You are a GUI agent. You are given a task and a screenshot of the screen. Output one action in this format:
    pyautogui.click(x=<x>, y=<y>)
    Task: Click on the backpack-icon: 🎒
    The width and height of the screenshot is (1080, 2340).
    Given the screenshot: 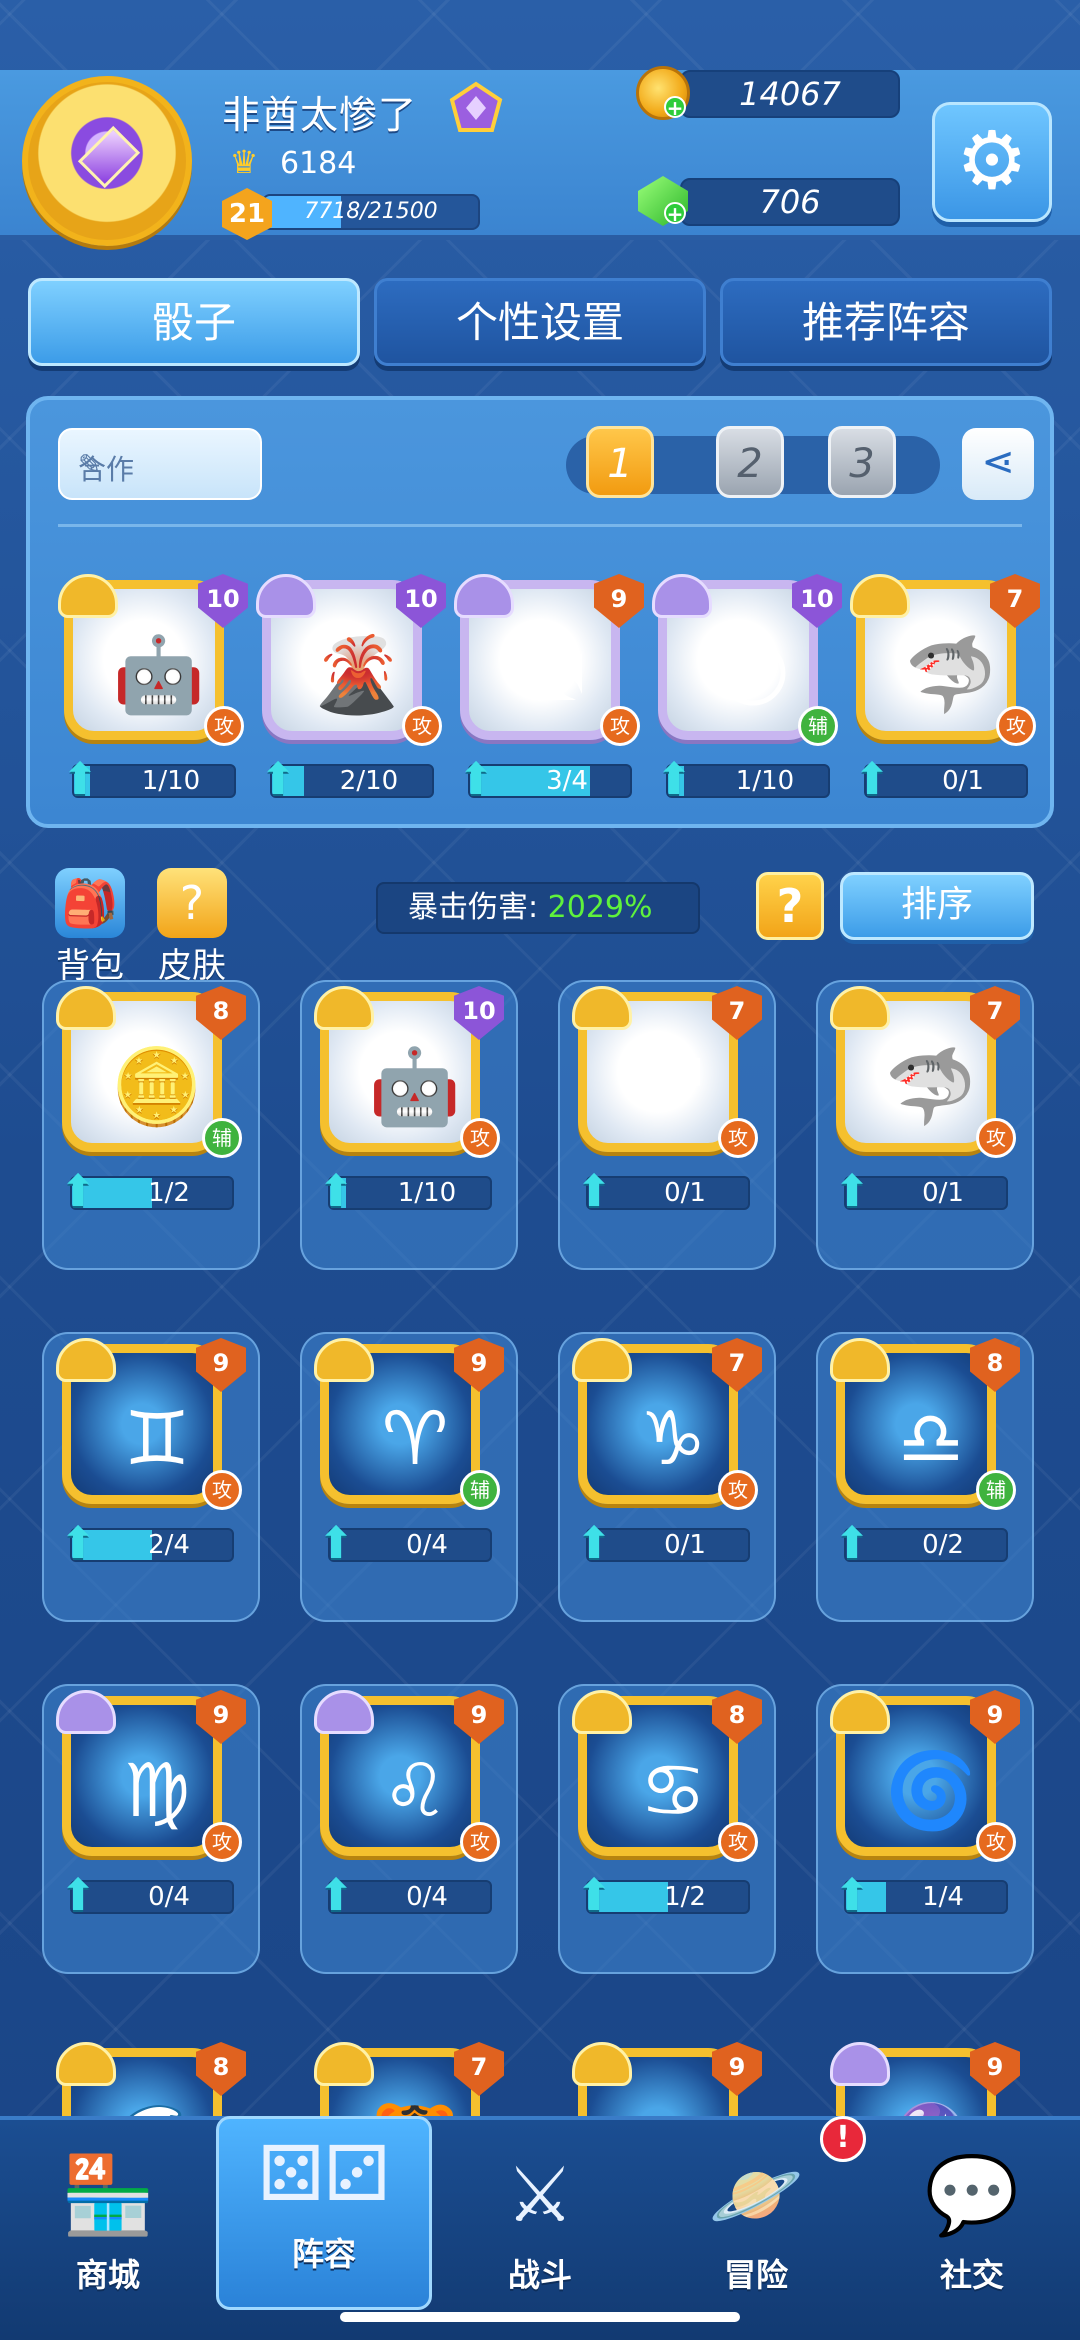 What is the action you would take?
    pyautogui.click(x=90, y=903)
    